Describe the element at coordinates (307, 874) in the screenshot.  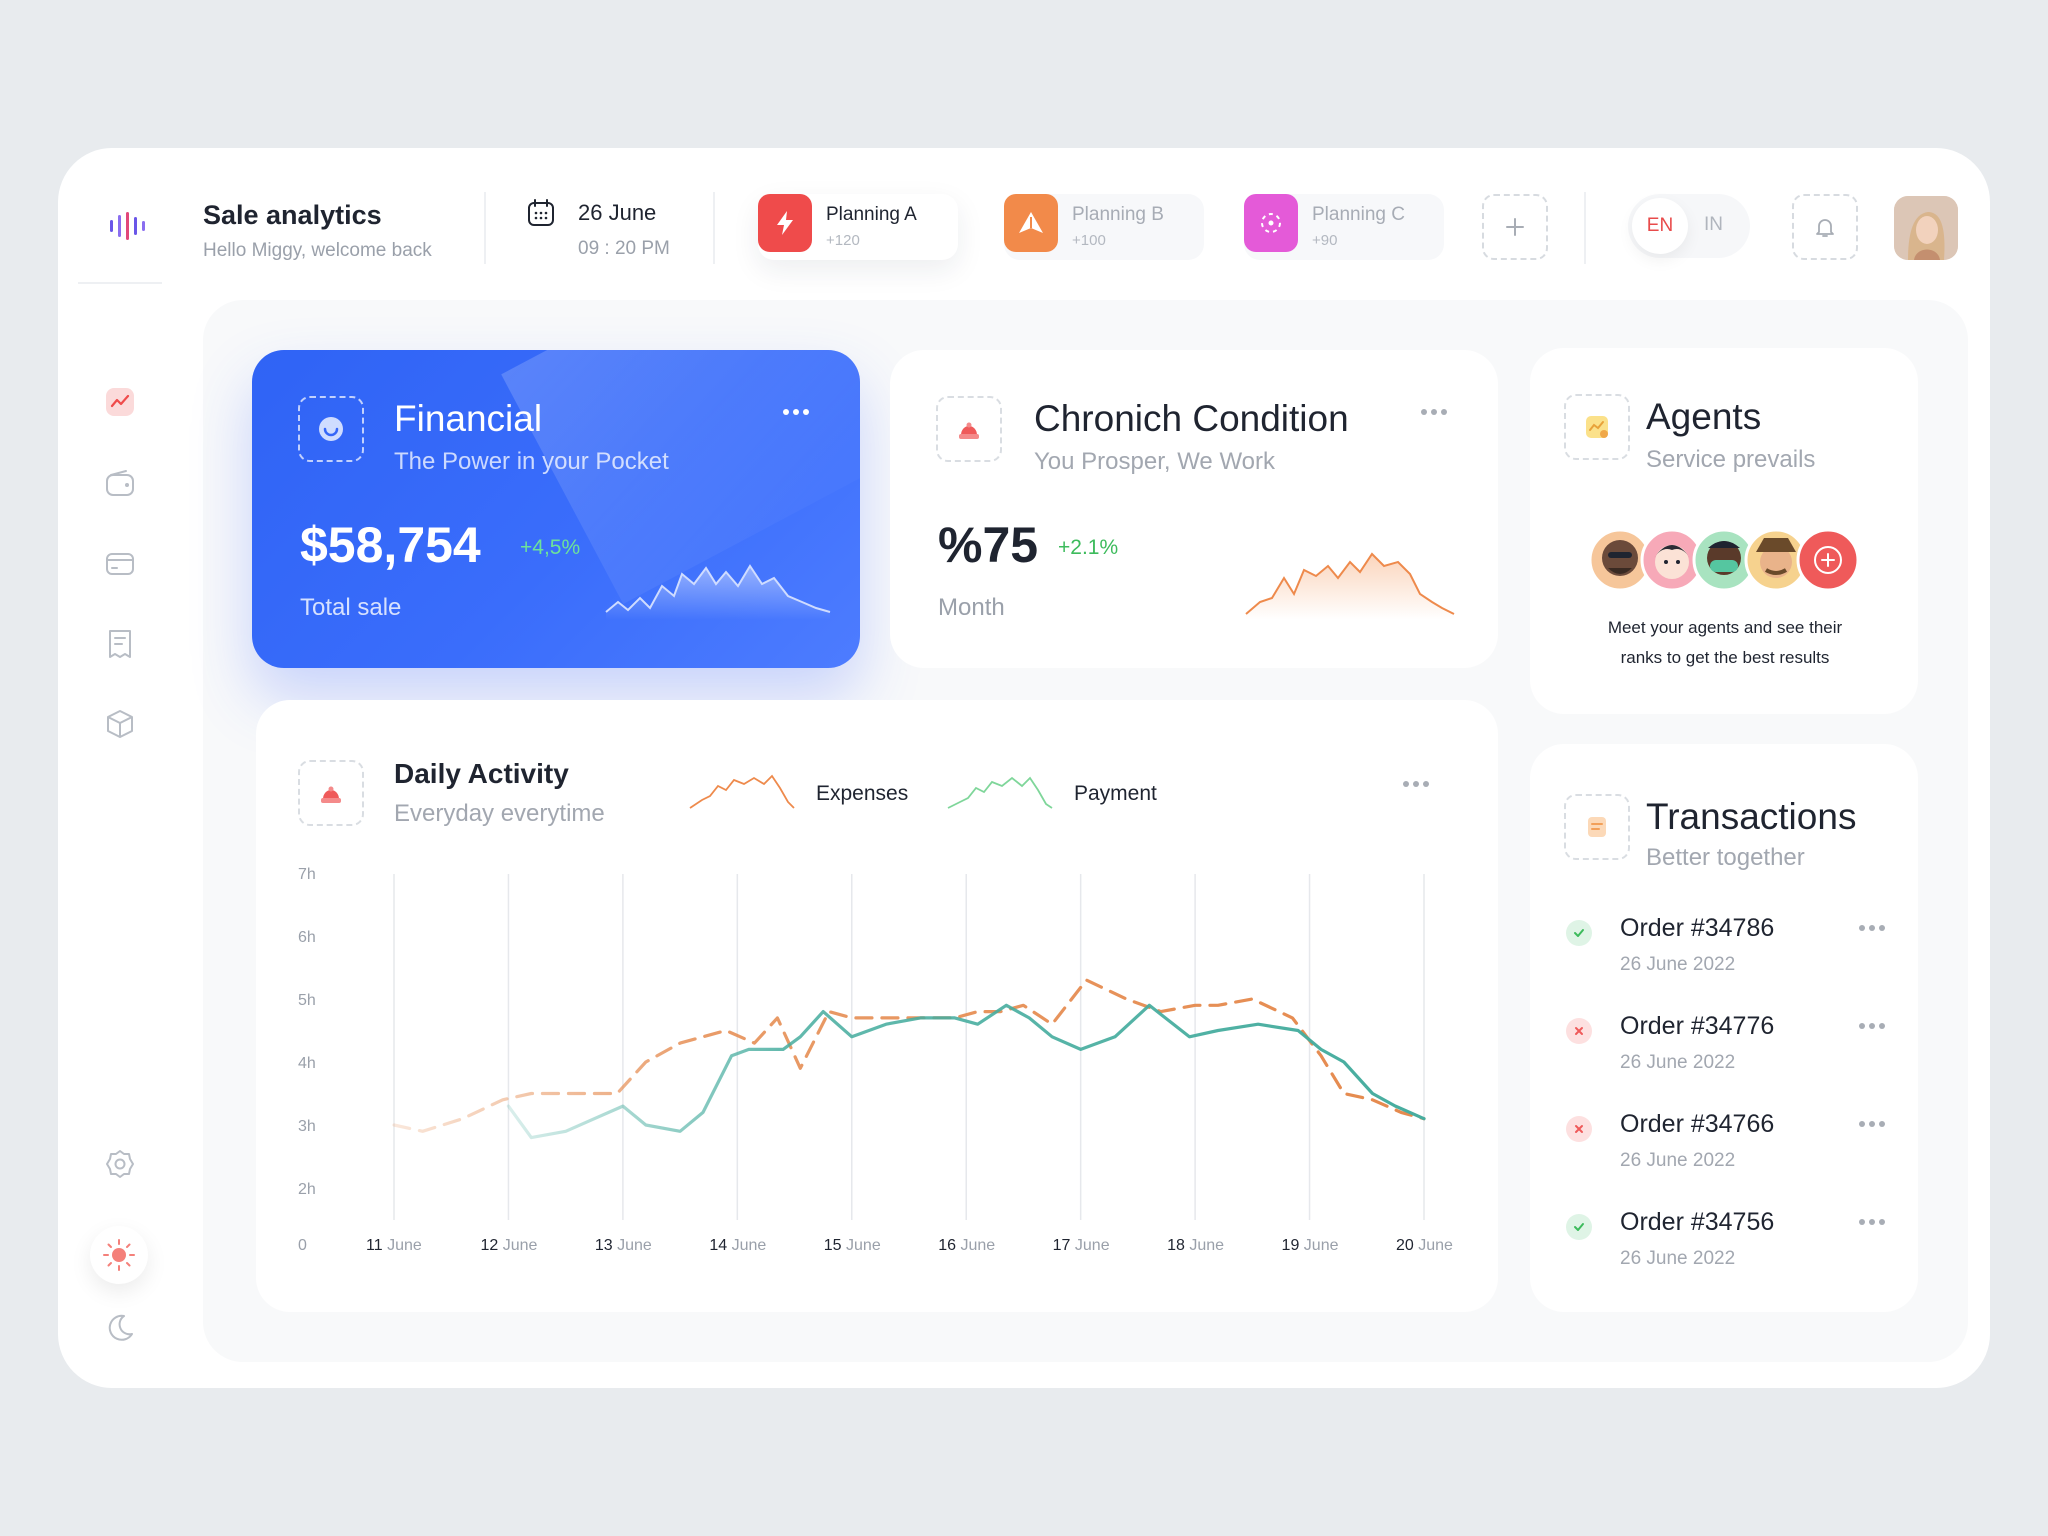
I see `y-tick-label: 7h` at that location.